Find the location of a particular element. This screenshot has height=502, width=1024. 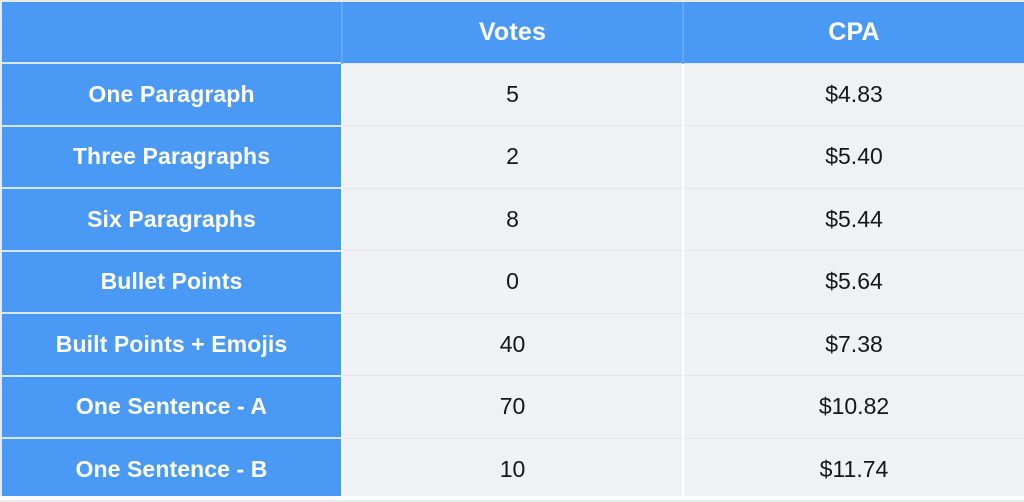

row-label-one-sentence-b: One Sentence - B is located at coordinates (171, 469).